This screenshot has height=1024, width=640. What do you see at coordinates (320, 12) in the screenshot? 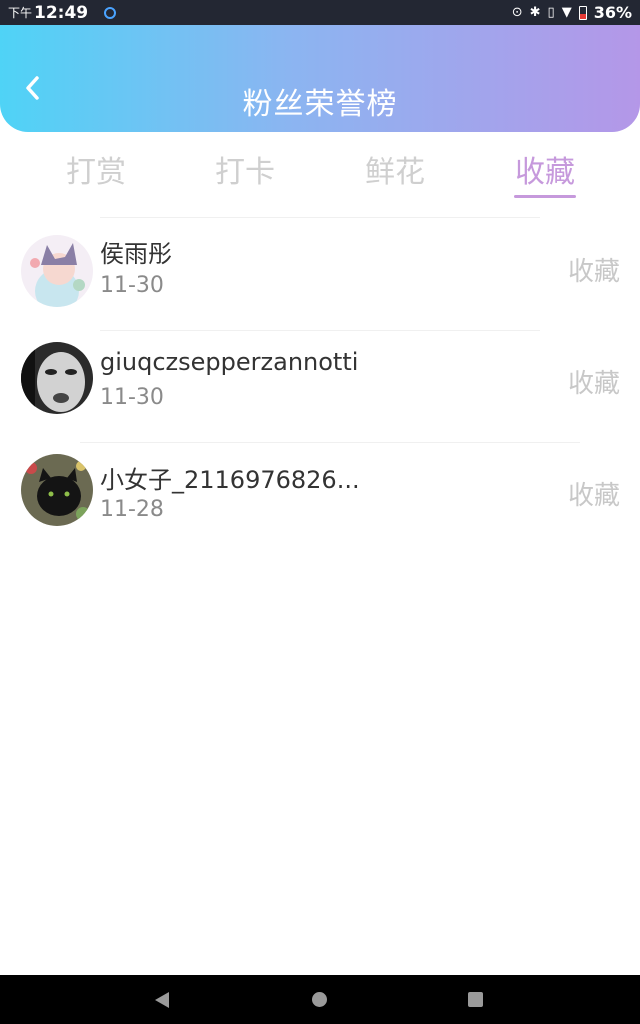
I see `status-bar: 下午 12:49 ⊙ ✱ ▯ ▼ 36%` at bounding box center [320, 12].